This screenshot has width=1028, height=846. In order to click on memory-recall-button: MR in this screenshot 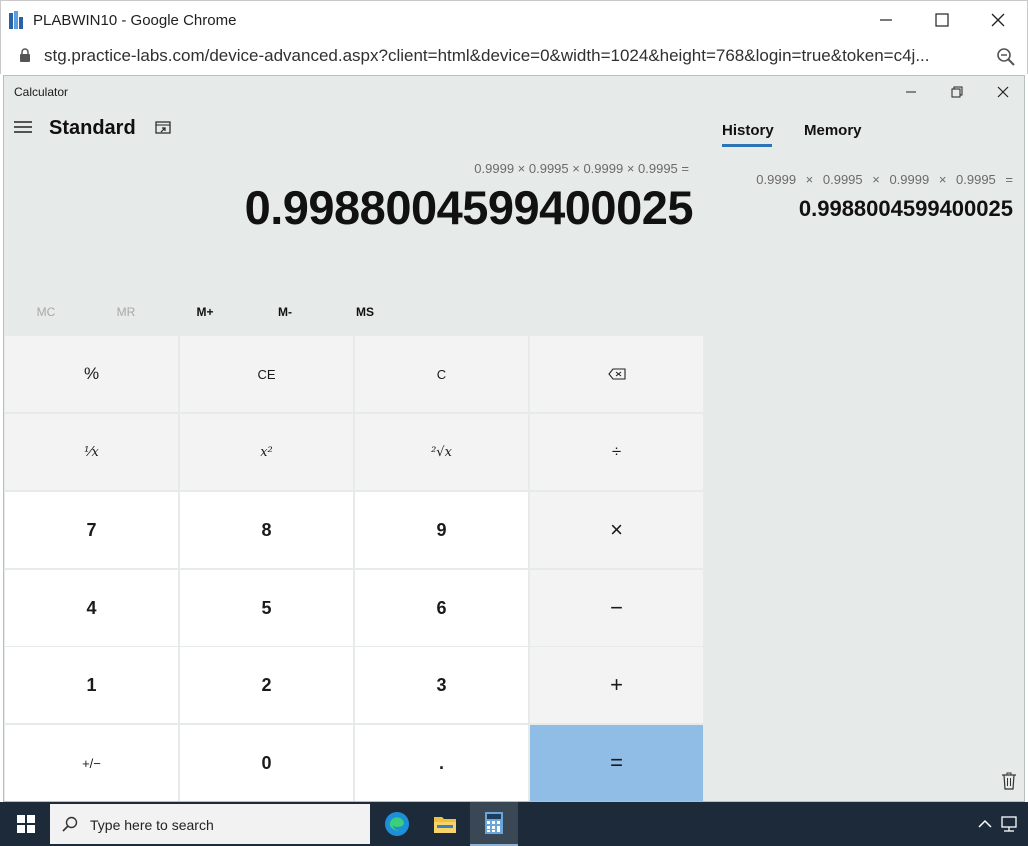, I will do `click(126, 312)`.